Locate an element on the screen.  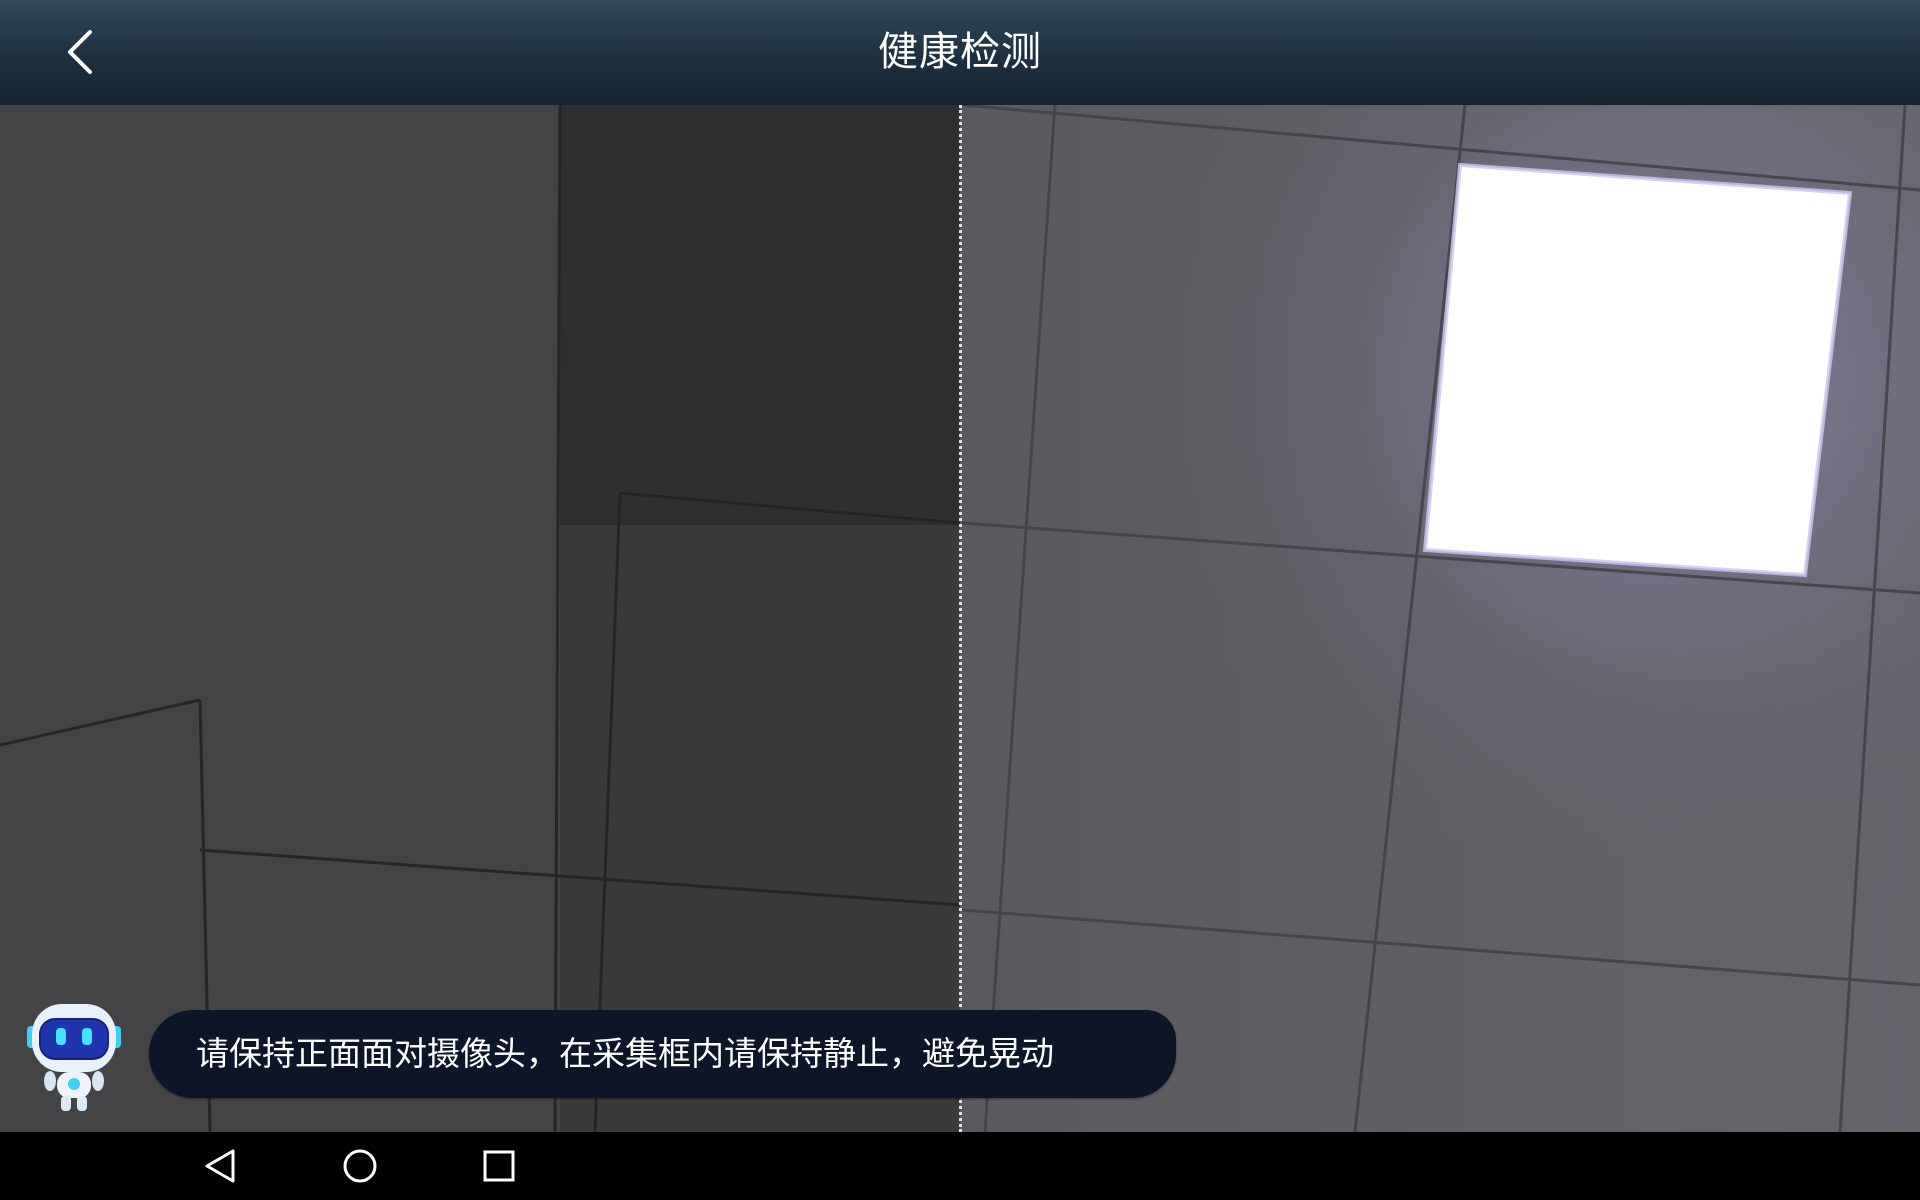
square-recents-icon is located at coordinates (499, 1166).